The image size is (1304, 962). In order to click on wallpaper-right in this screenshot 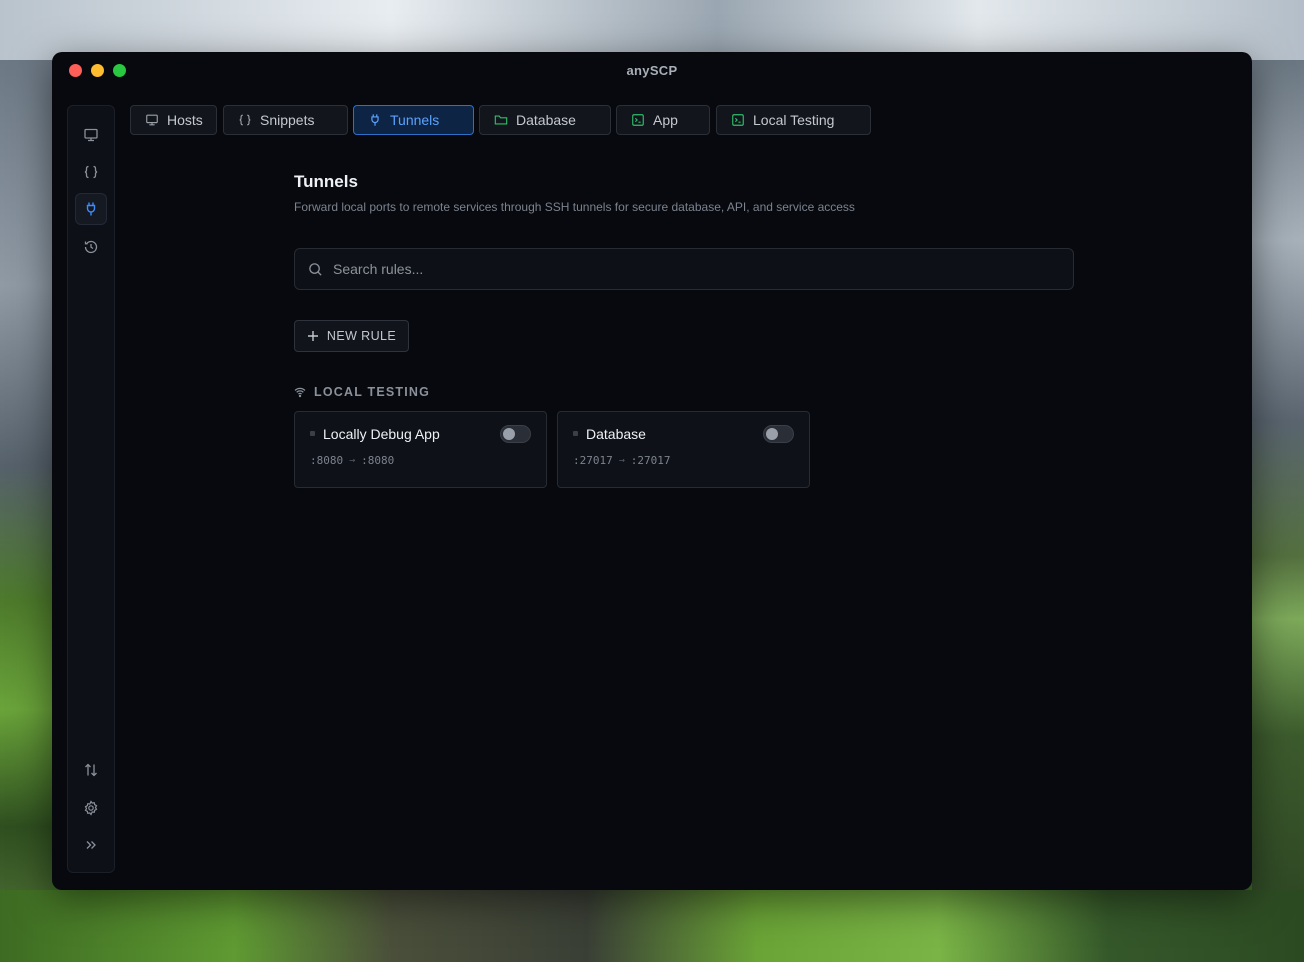, I will do `click(1278, 511)`.